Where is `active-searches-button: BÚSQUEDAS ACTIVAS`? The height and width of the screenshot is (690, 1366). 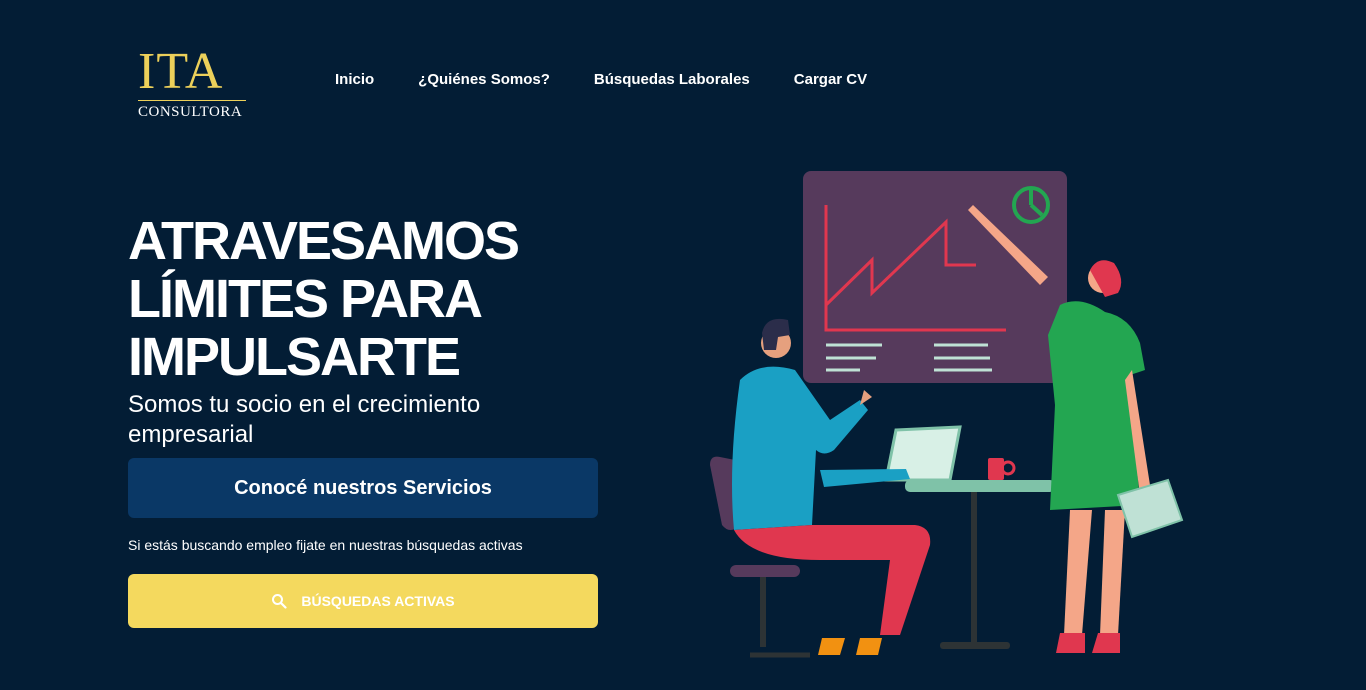
active-searches-button: BÚSQUEDAS ACTIVAS is located at coordinates (363, 601).